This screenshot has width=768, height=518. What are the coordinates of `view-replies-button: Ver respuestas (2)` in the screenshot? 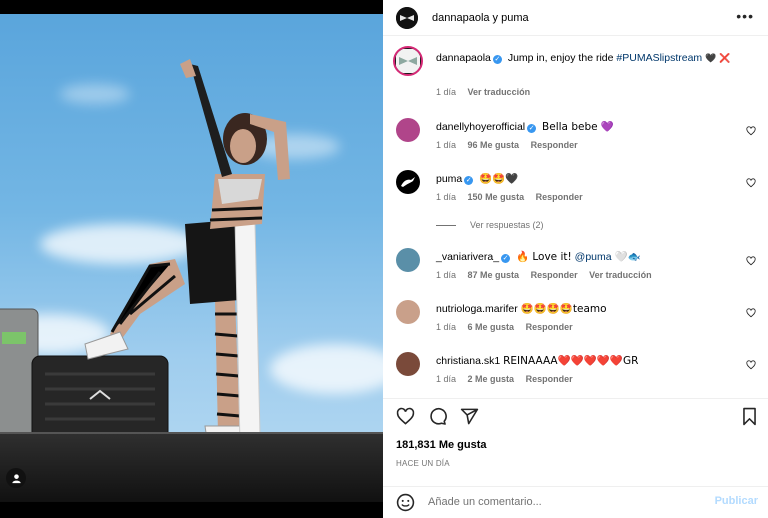 It's located at (490, 225).